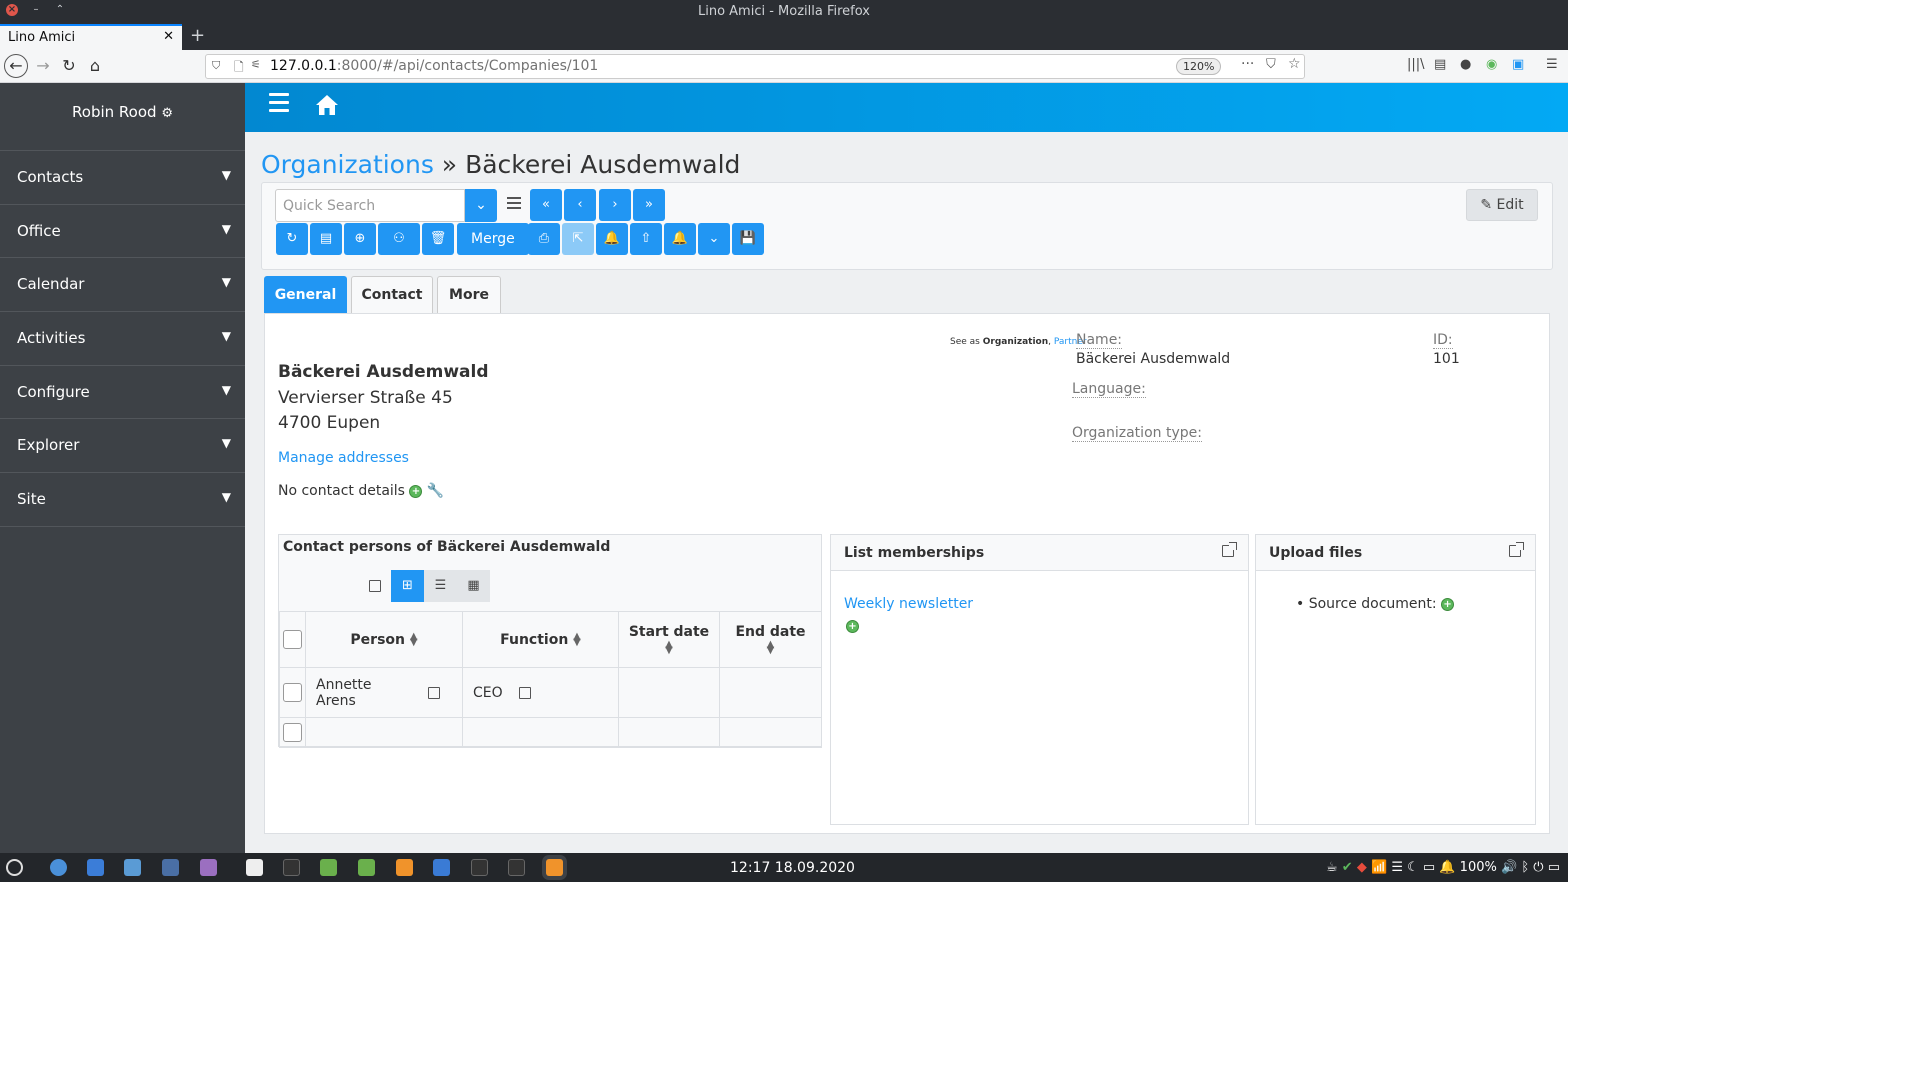 The height and width of the screenshot is (1080, 1920). I want to click on mail-app-icon, so click(170, 867).